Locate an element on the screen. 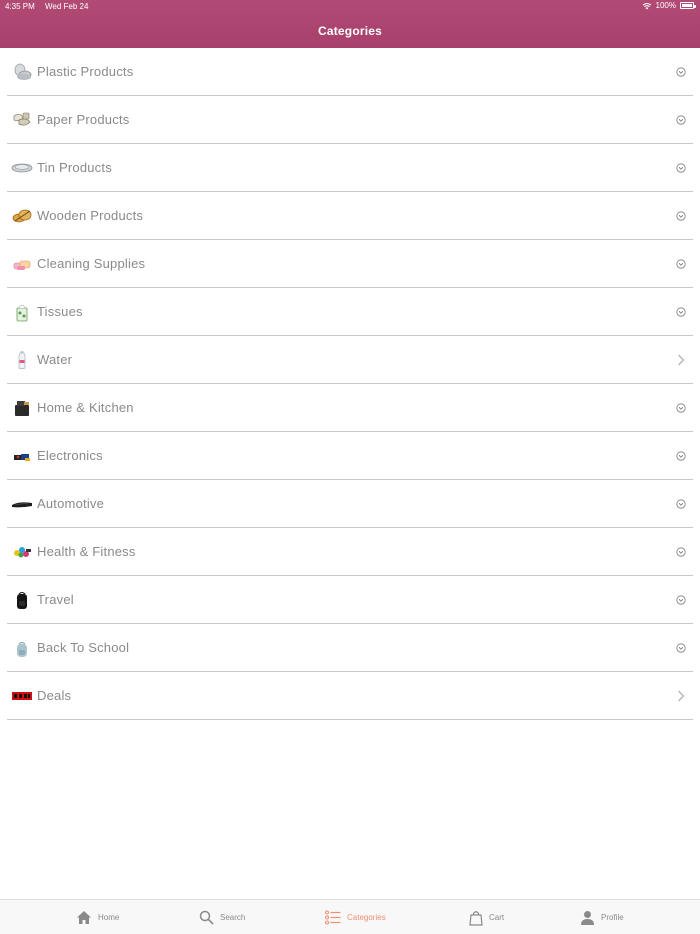  page-title: Categories is located at coordinates (350, 31).